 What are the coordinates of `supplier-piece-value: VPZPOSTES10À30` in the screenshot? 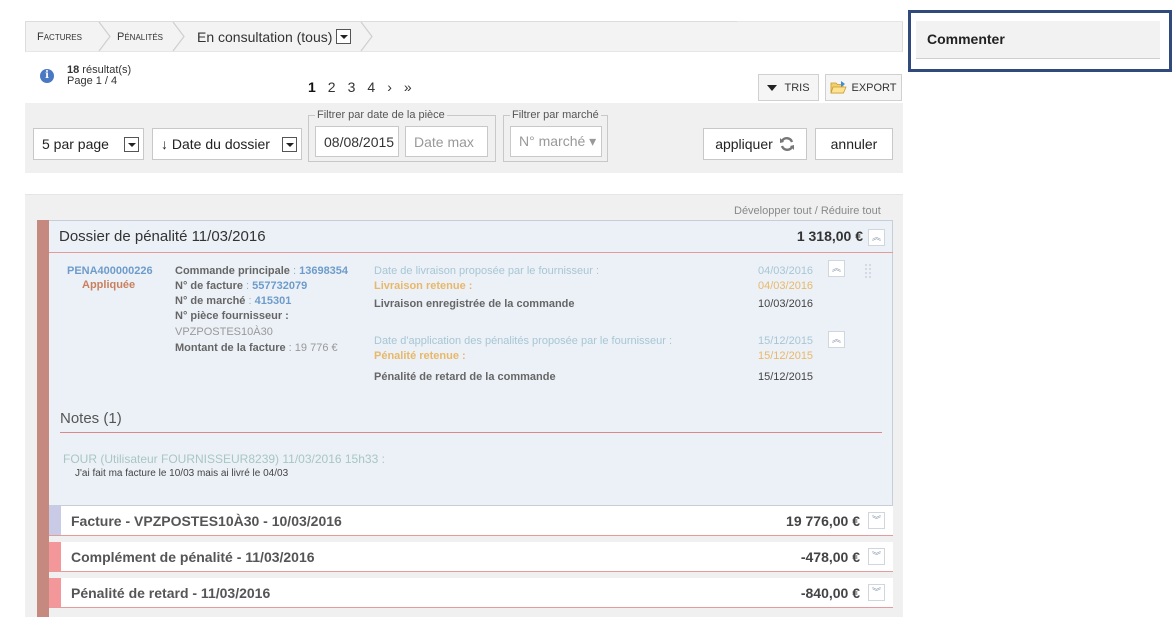 It's located at (224, 332).